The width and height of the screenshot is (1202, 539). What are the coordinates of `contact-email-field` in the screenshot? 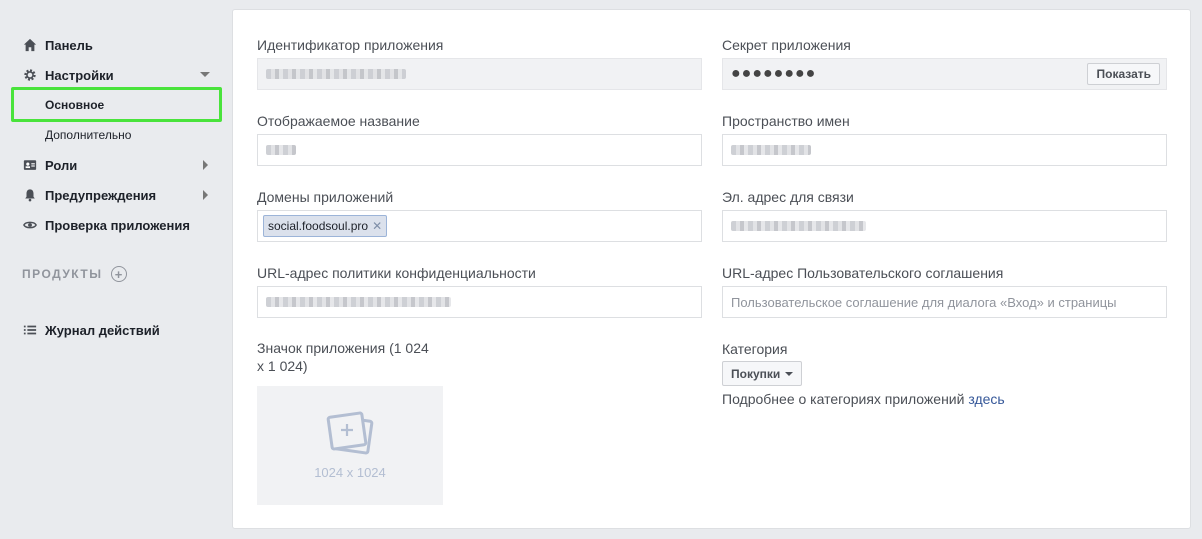 It's located at (944, 226).